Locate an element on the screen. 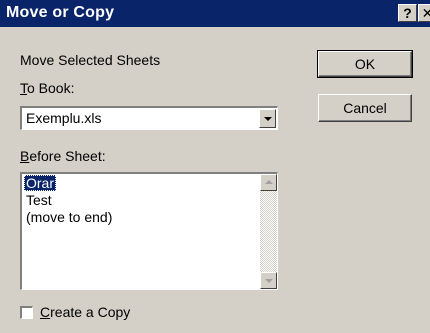  close-button: ✕ is located at coordinates (424, 13).